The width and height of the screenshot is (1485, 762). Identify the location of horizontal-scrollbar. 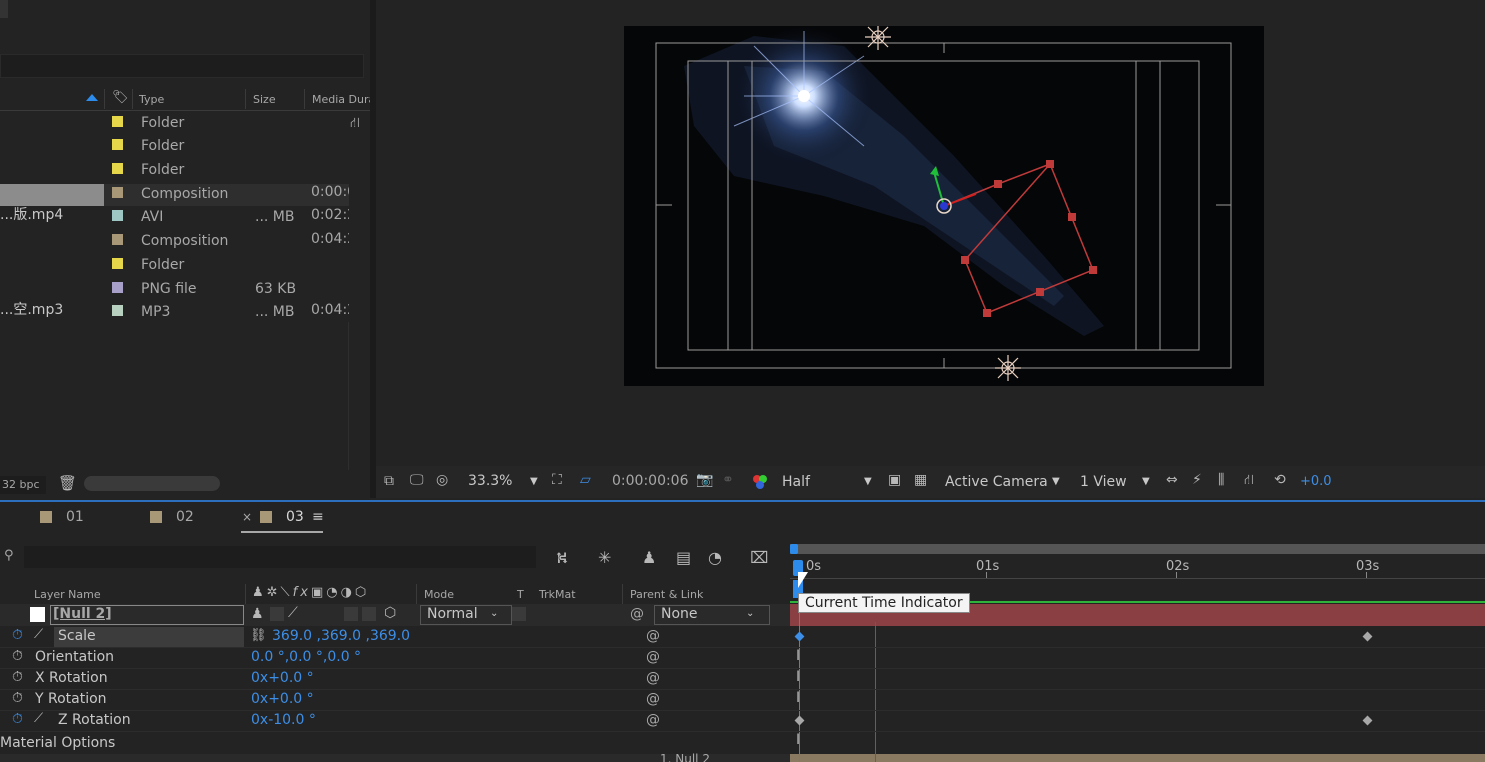
(152, 483).